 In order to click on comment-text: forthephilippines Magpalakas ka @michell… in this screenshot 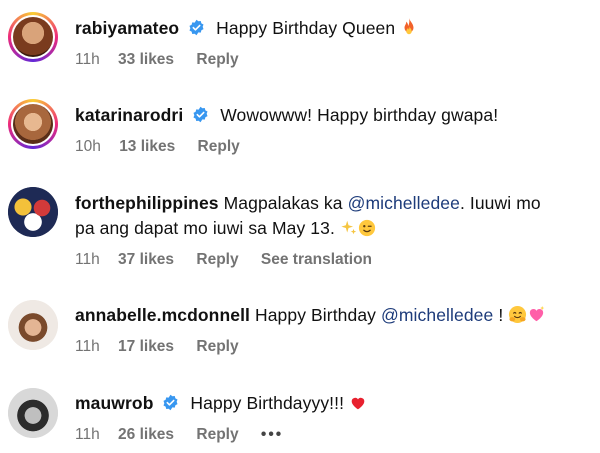, I will do `click(331, 216)`.